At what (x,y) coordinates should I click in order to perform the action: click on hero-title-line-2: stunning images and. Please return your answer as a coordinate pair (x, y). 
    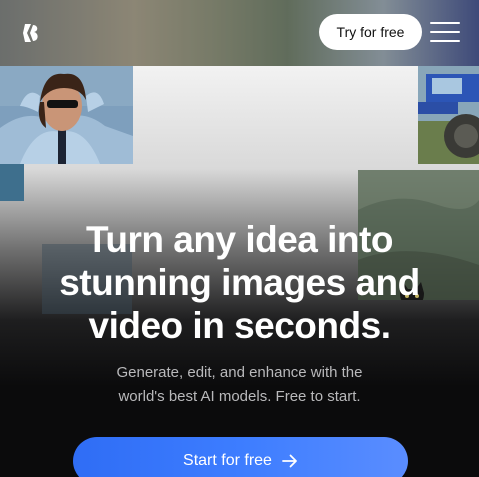
    Looking at the image, I should click on (239, 282).